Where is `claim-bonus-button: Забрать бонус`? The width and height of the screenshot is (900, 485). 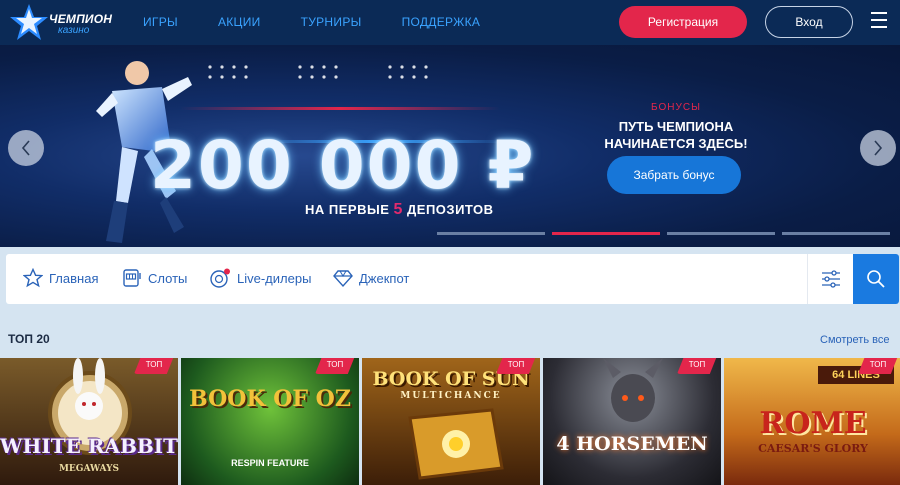 claim-bonus-button: Забрать бонус is located at coordinates (674, 175).